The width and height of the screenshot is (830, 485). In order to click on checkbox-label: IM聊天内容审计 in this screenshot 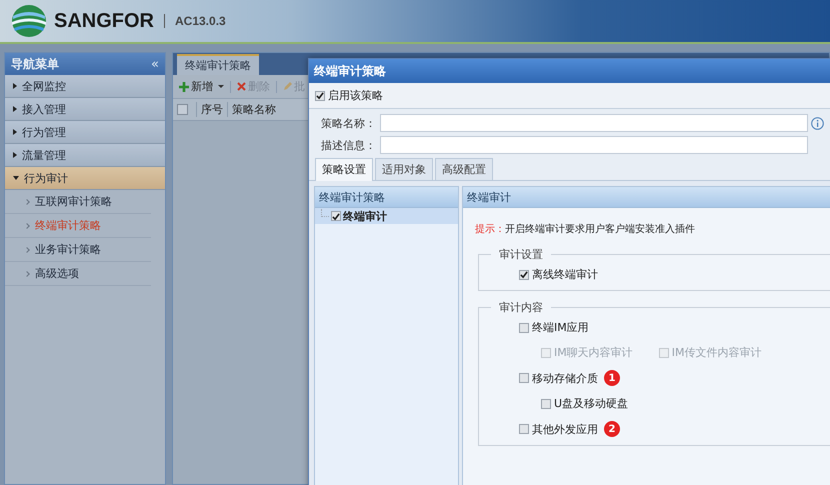, I will do `click(593, 352)`.